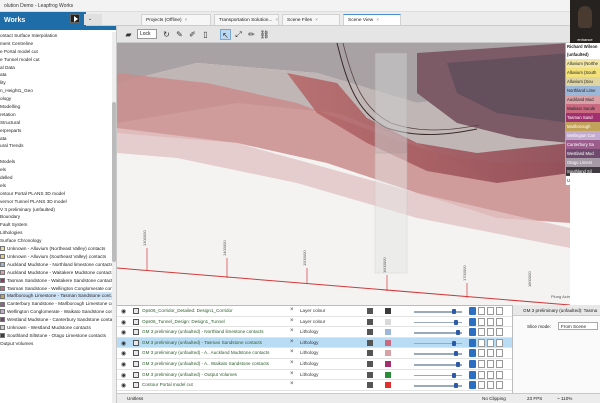  Describe the element at coordinates (56, 344) in the screenshot. I see `tree-item: Output Volumes` at that location.